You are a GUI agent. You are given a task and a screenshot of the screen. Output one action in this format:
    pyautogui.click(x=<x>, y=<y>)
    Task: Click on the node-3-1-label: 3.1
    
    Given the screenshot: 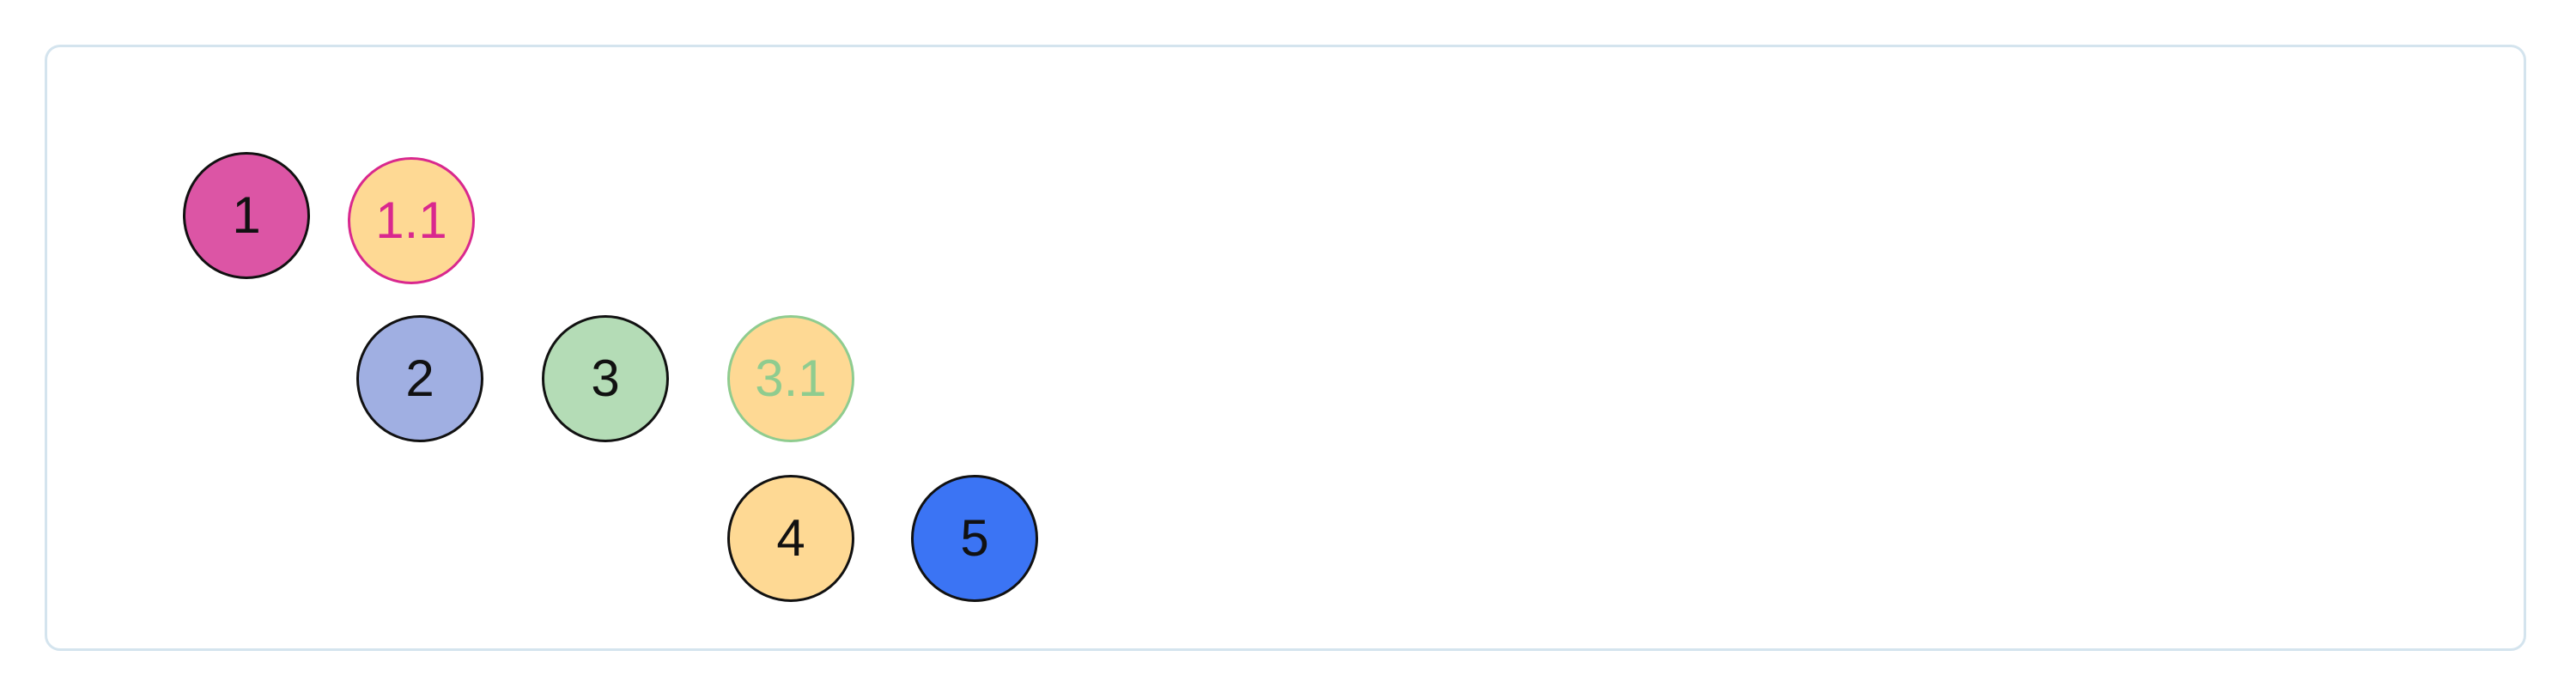 What is the action you would take?
    pyautogui.click(x=791, y=378)
    